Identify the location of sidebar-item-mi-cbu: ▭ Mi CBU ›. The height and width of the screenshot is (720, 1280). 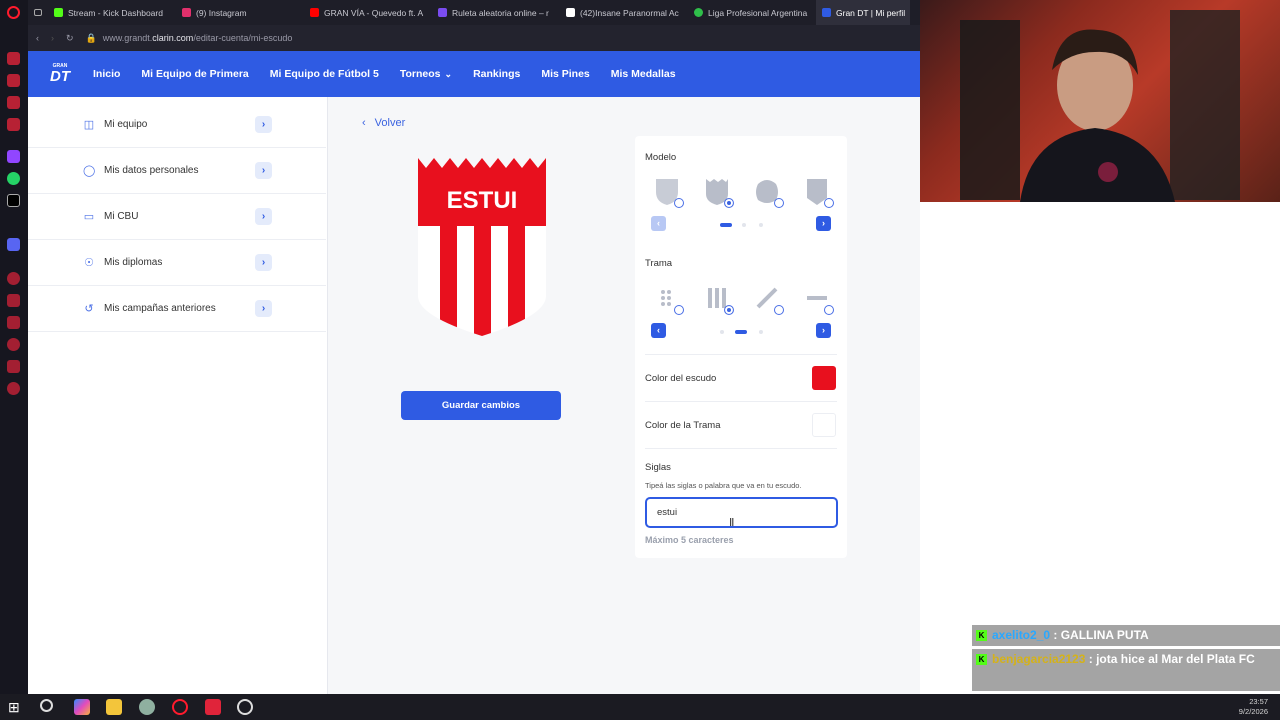
(177, 217).